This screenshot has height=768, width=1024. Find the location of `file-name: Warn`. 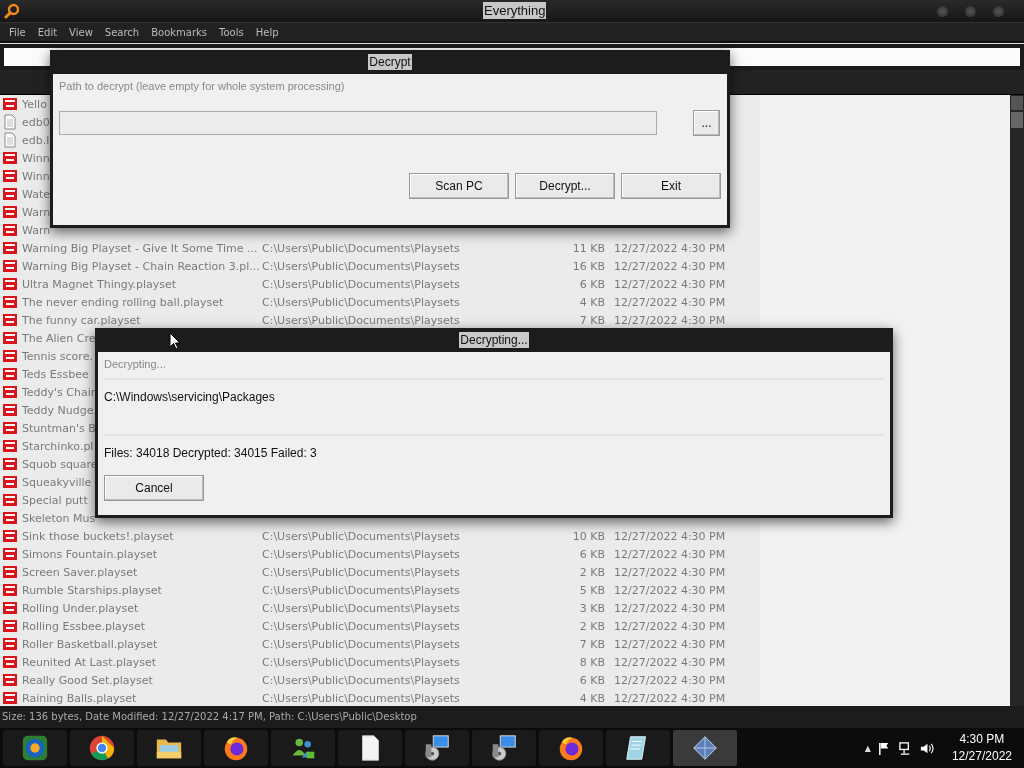

file-name: Warn is located at coordinates (142, 230).